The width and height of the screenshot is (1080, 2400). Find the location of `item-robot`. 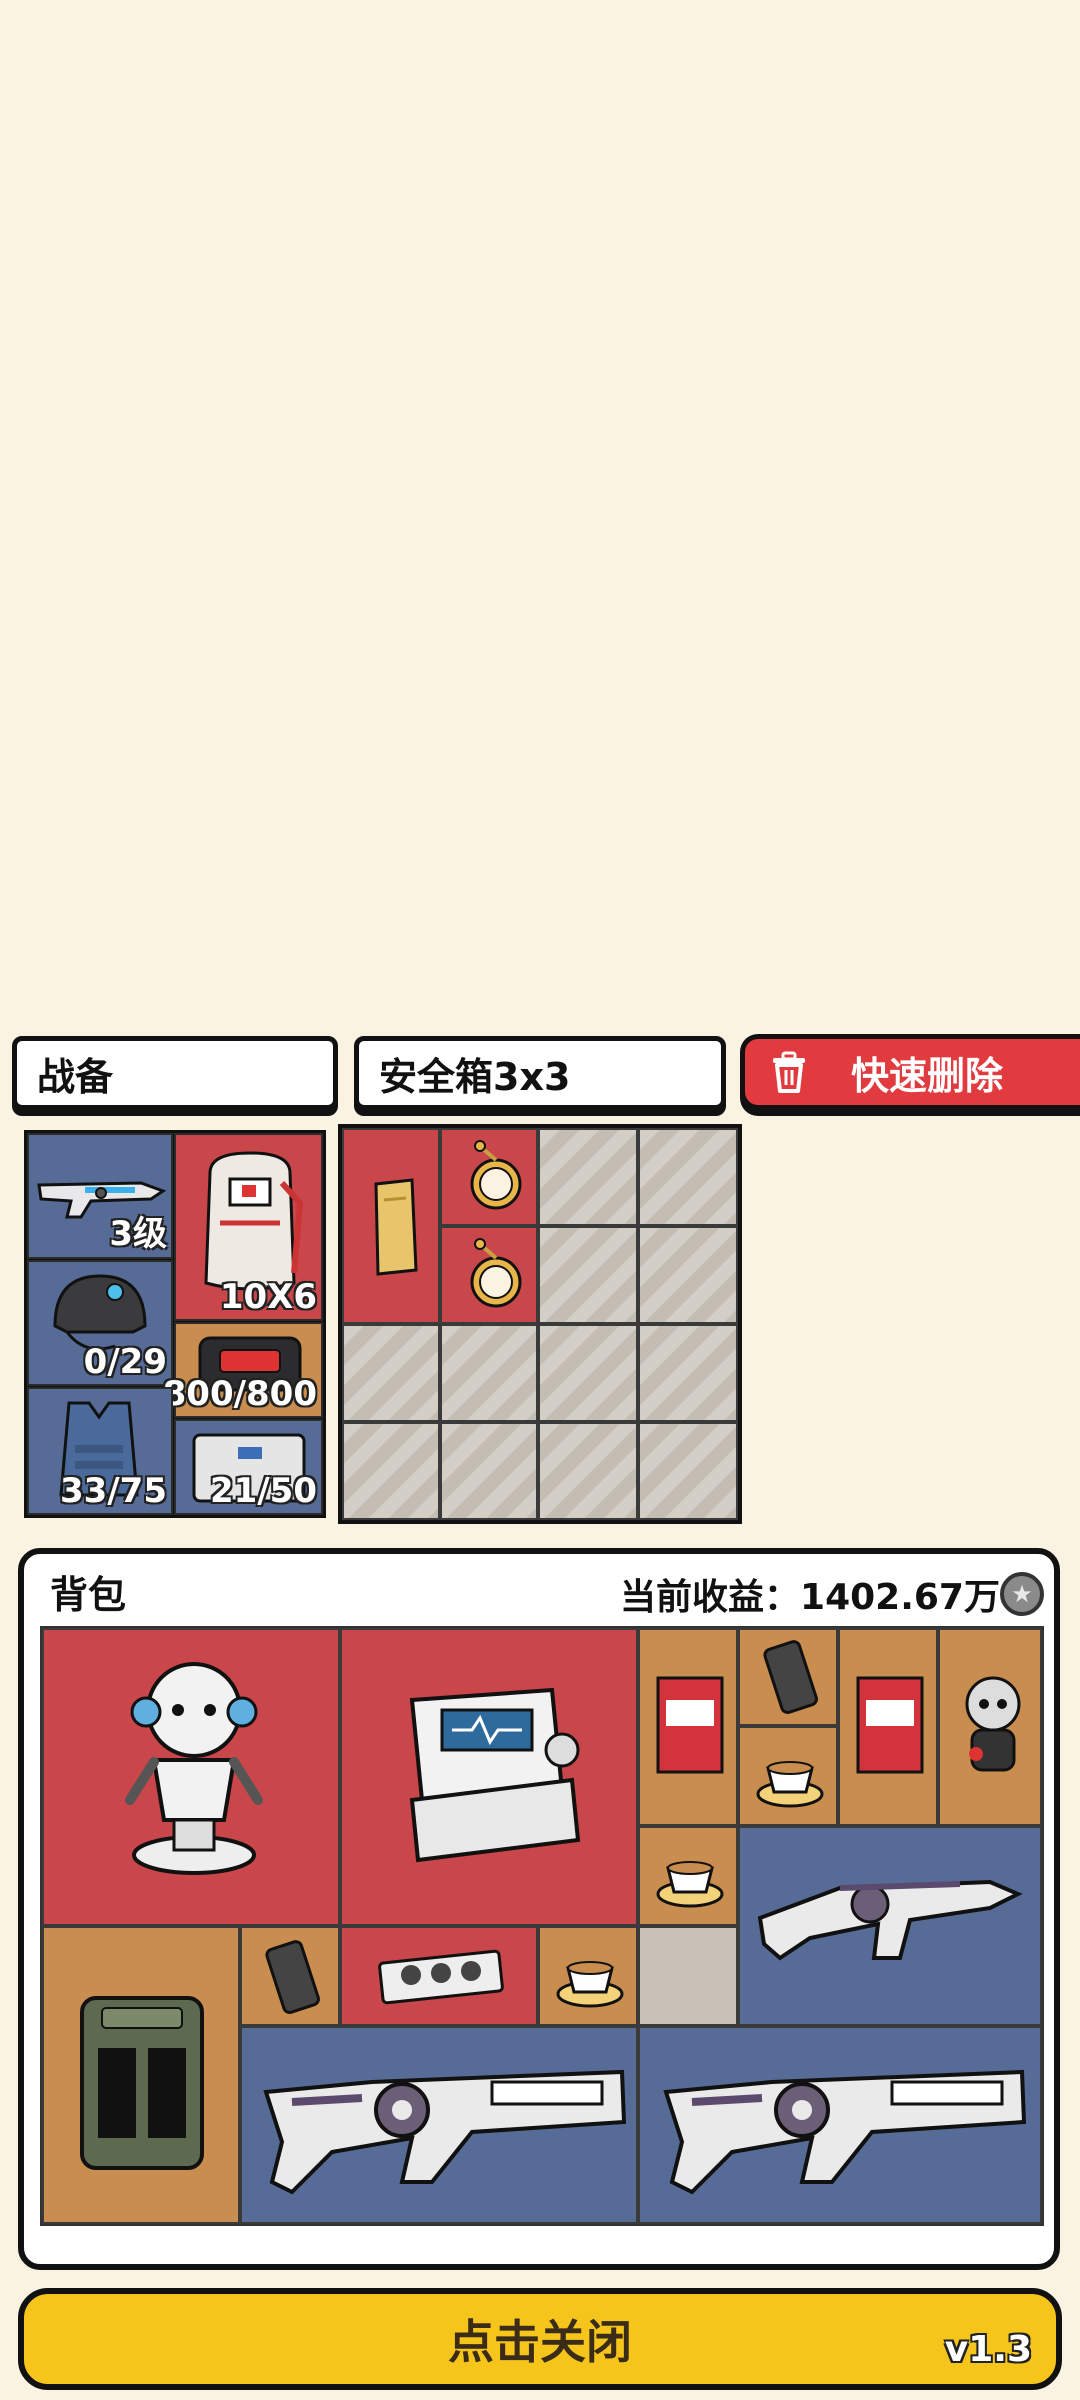

item-robot is located at coordinates (191, 1777).